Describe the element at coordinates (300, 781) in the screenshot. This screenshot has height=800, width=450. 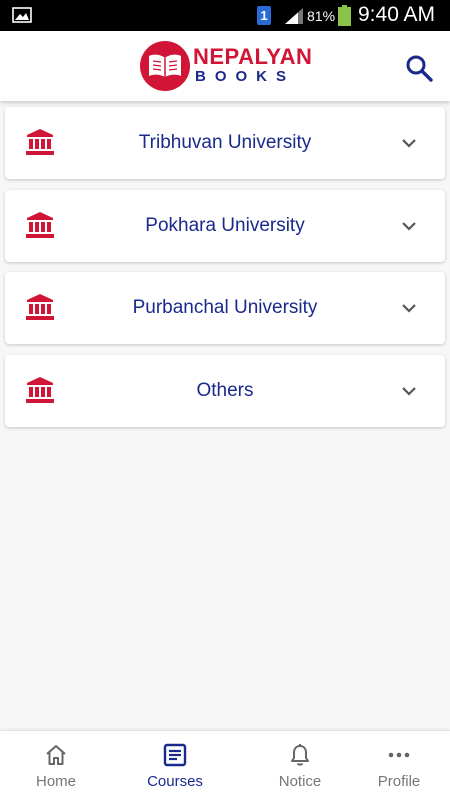
I see `nav-label-notice: Notice` at that location.